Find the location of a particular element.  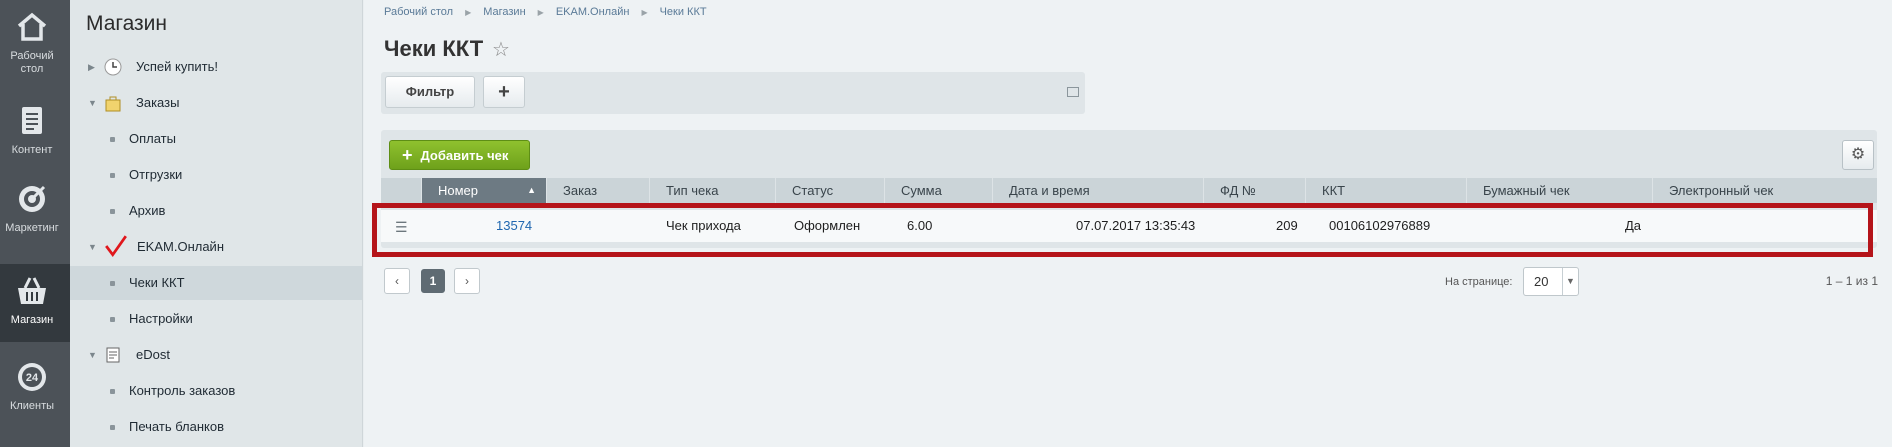

svg-text: 24 is located at coordinates (32, 378).